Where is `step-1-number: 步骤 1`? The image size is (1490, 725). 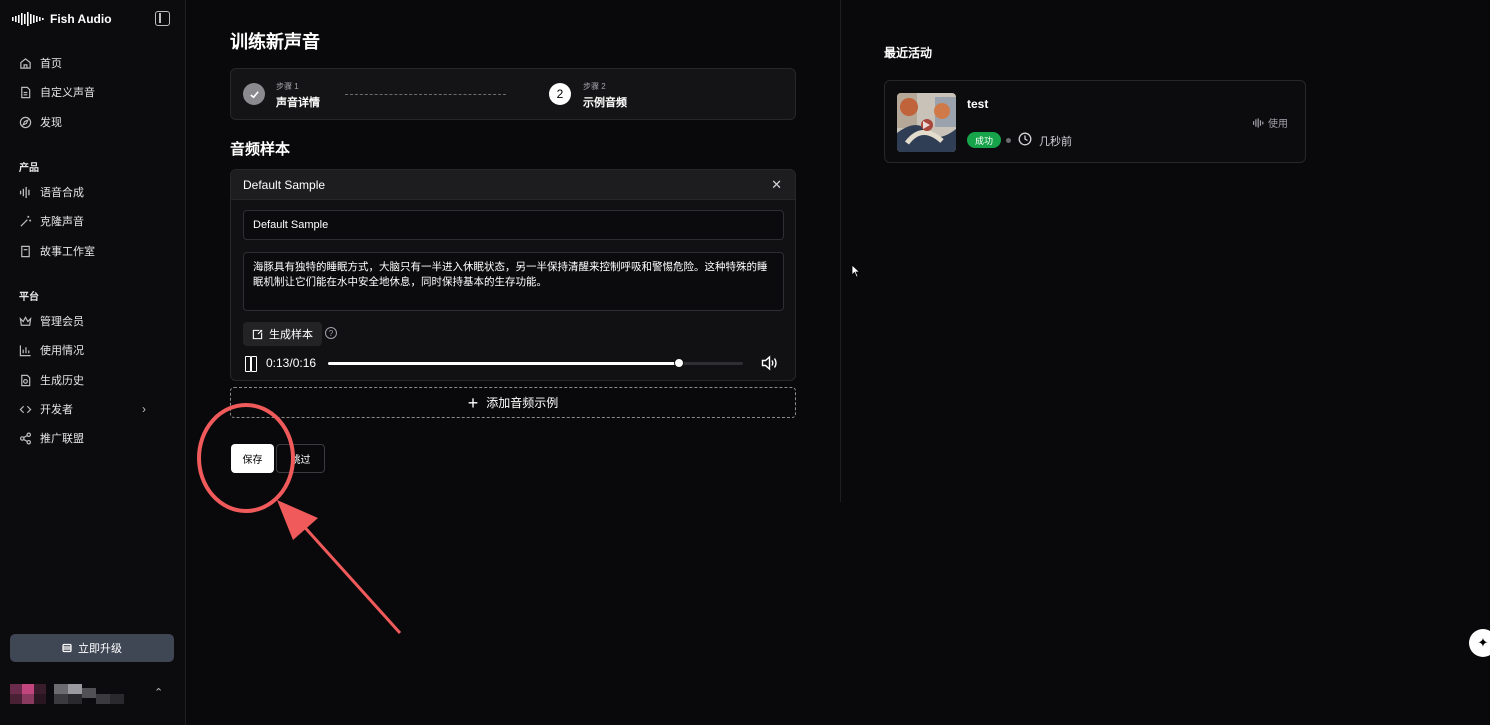
step-1-number: 步骤 1 is located at coordinates (287, 86).